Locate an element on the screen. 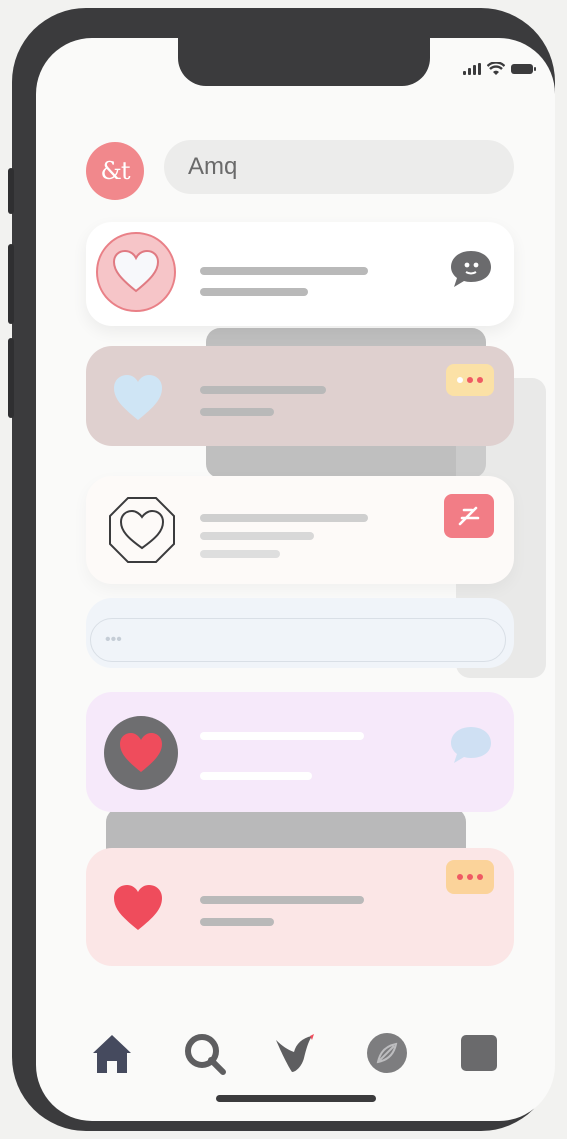 The image size is (567, 1139). tab-search is located at coordinates (204, 1053).